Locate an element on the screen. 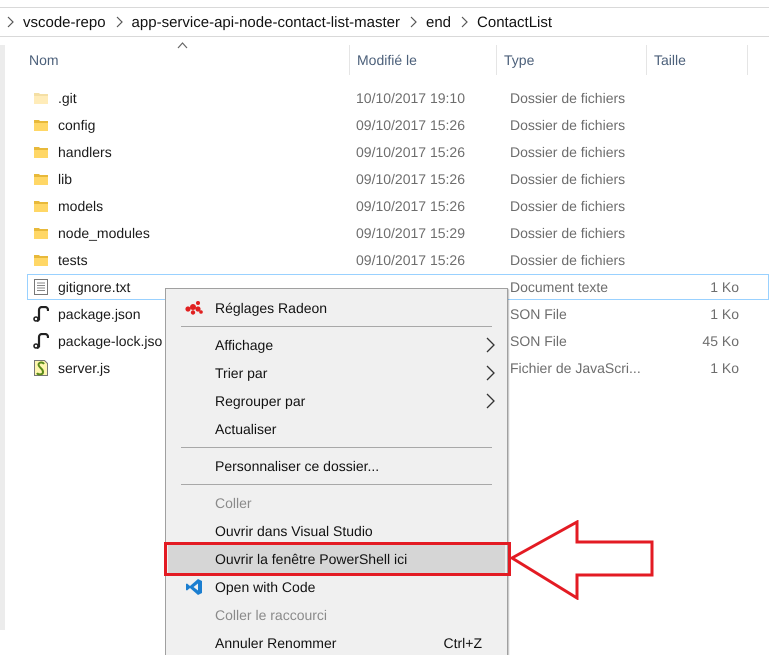 The image size is (769, 655). column-header: Modifié le is located at coordinates (423, 60).